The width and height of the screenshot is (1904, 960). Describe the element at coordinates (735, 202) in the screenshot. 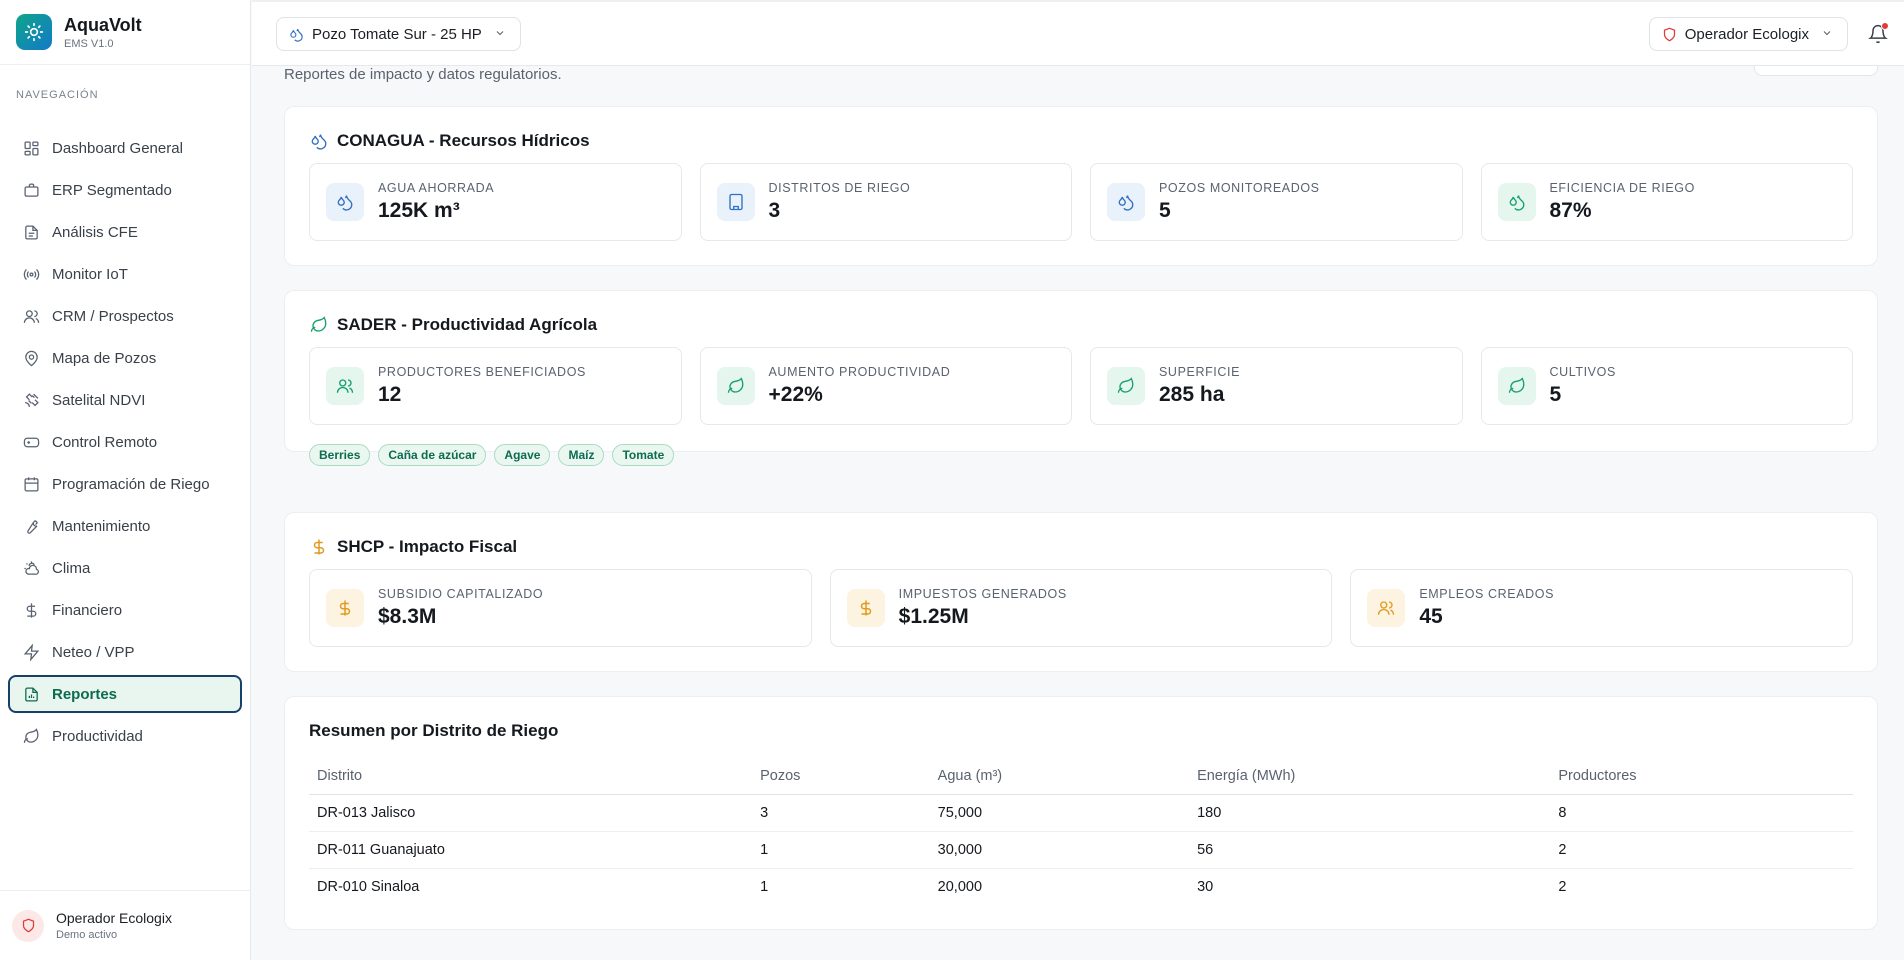

I see `building-icon` at that location.